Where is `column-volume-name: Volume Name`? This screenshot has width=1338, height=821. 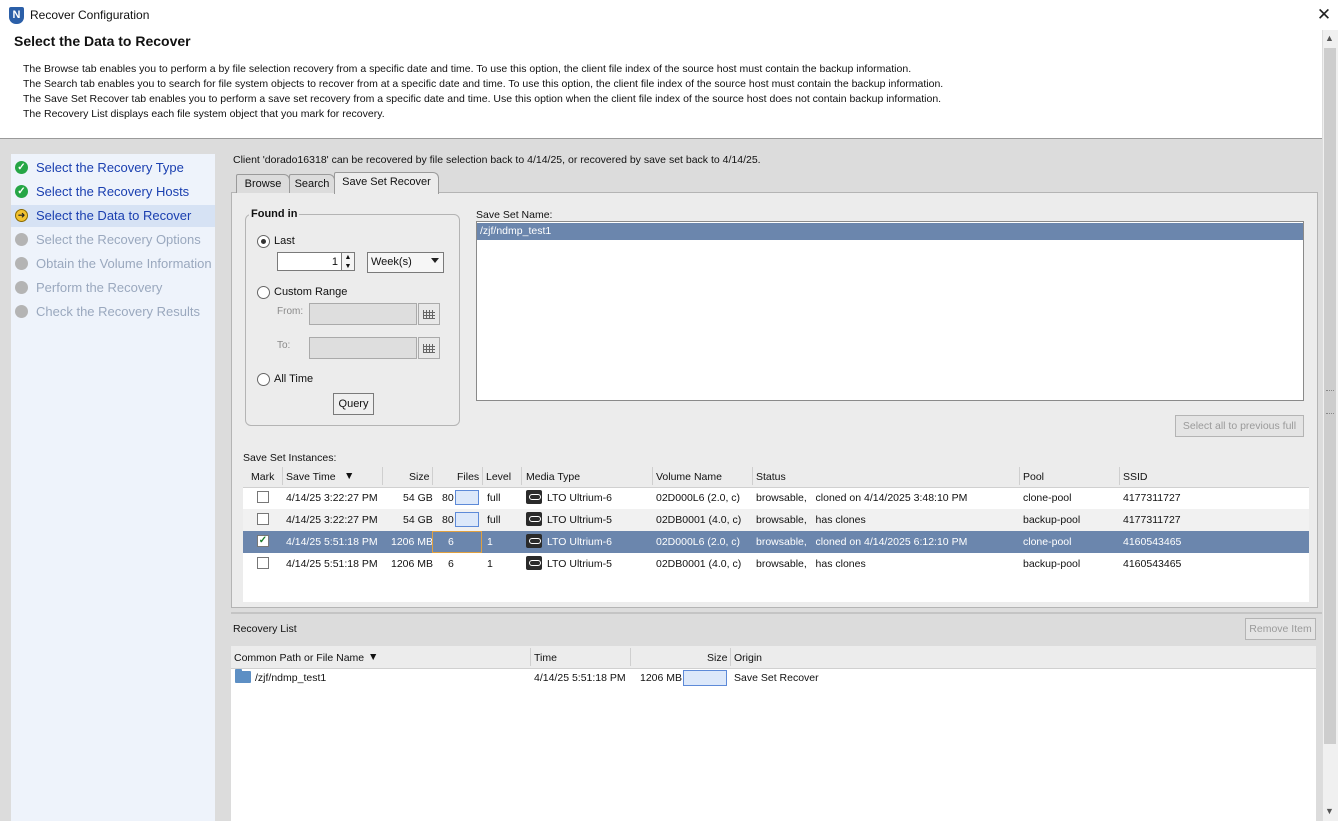
column-volume-name: Volume Name is located at coordinates (689, 477).